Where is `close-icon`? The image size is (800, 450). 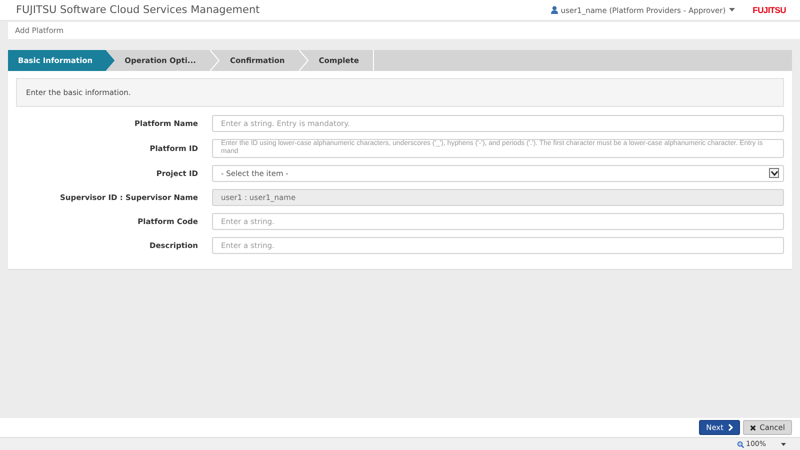 close-icon is located at coordinates (753, 427).